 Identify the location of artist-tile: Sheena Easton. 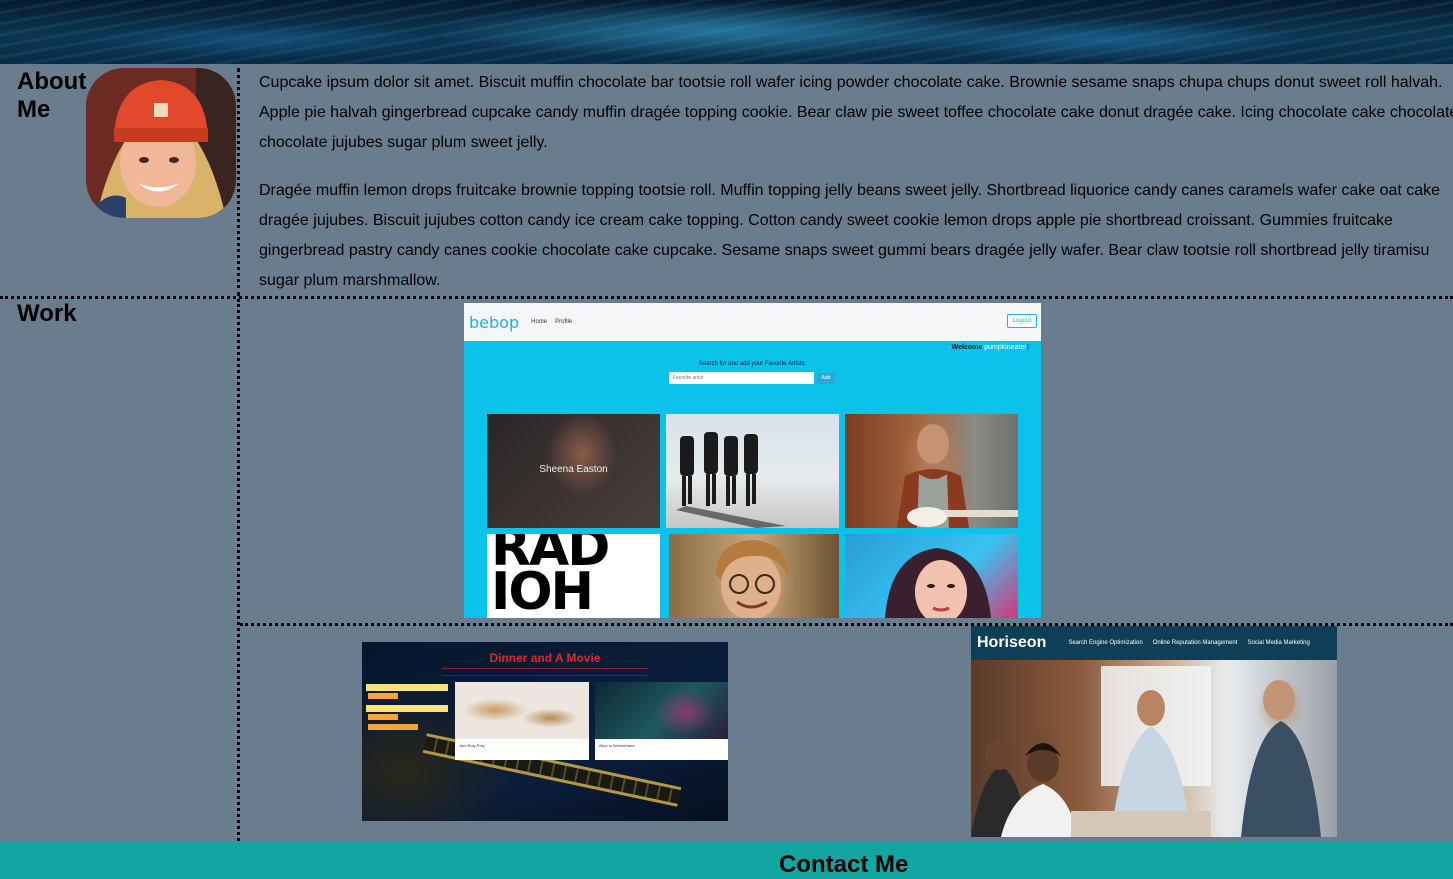
(573, 471).